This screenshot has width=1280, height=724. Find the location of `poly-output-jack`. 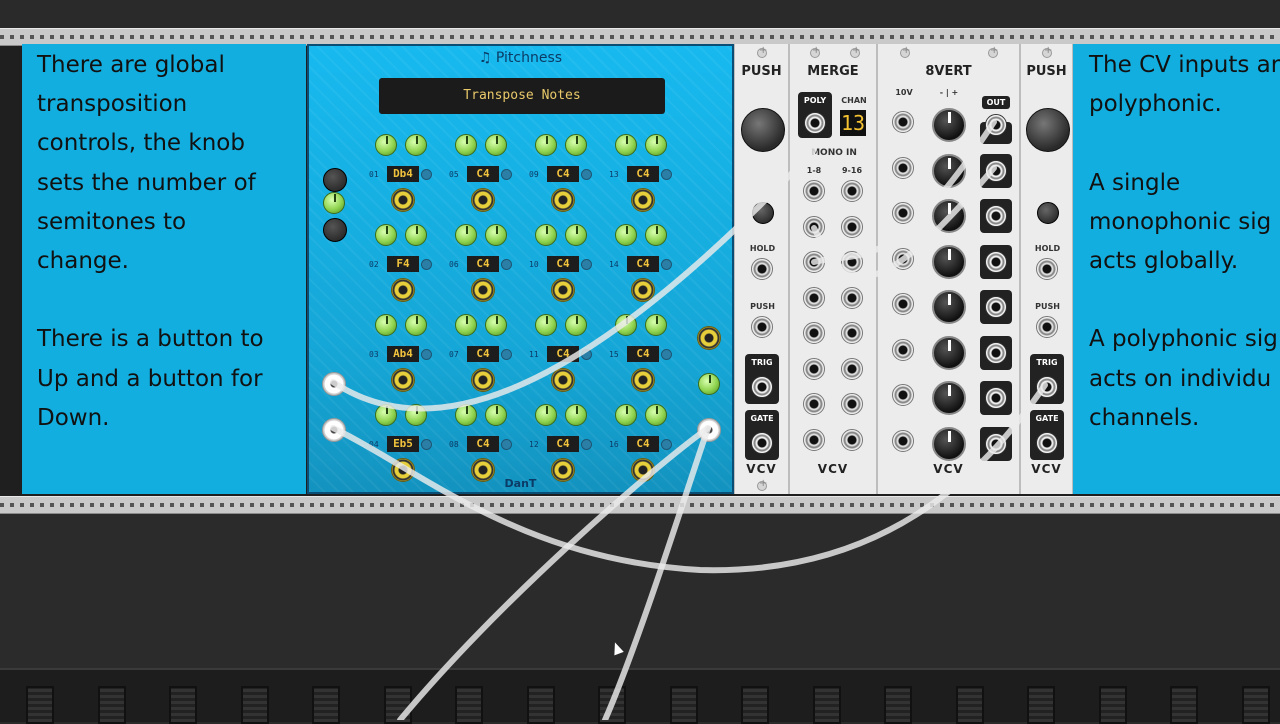

poly-output-jack is located at coordinates (709, 430).